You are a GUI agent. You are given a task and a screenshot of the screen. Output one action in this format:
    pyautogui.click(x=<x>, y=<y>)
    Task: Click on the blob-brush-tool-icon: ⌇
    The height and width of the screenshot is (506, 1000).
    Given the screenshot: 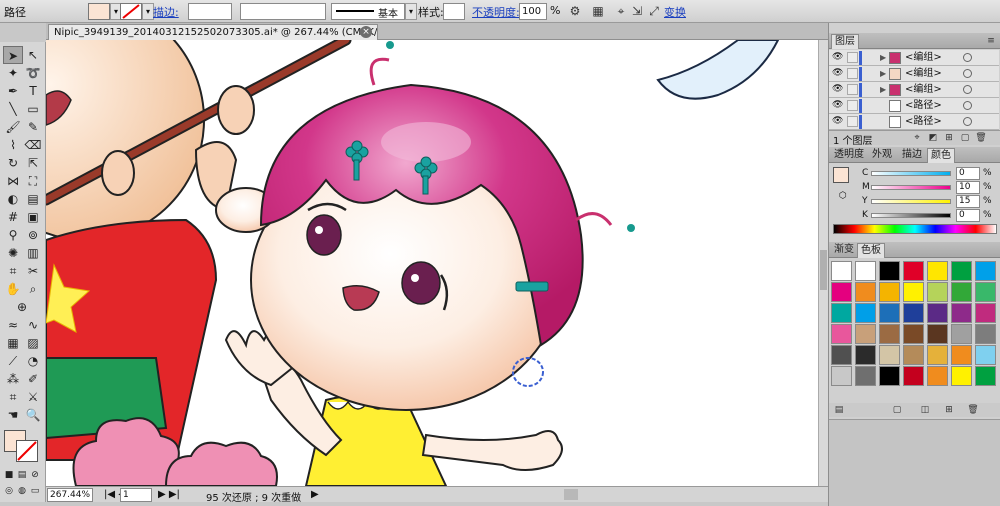 What is the action you would take?
    pyautogui.click(x=13, y=145)
    